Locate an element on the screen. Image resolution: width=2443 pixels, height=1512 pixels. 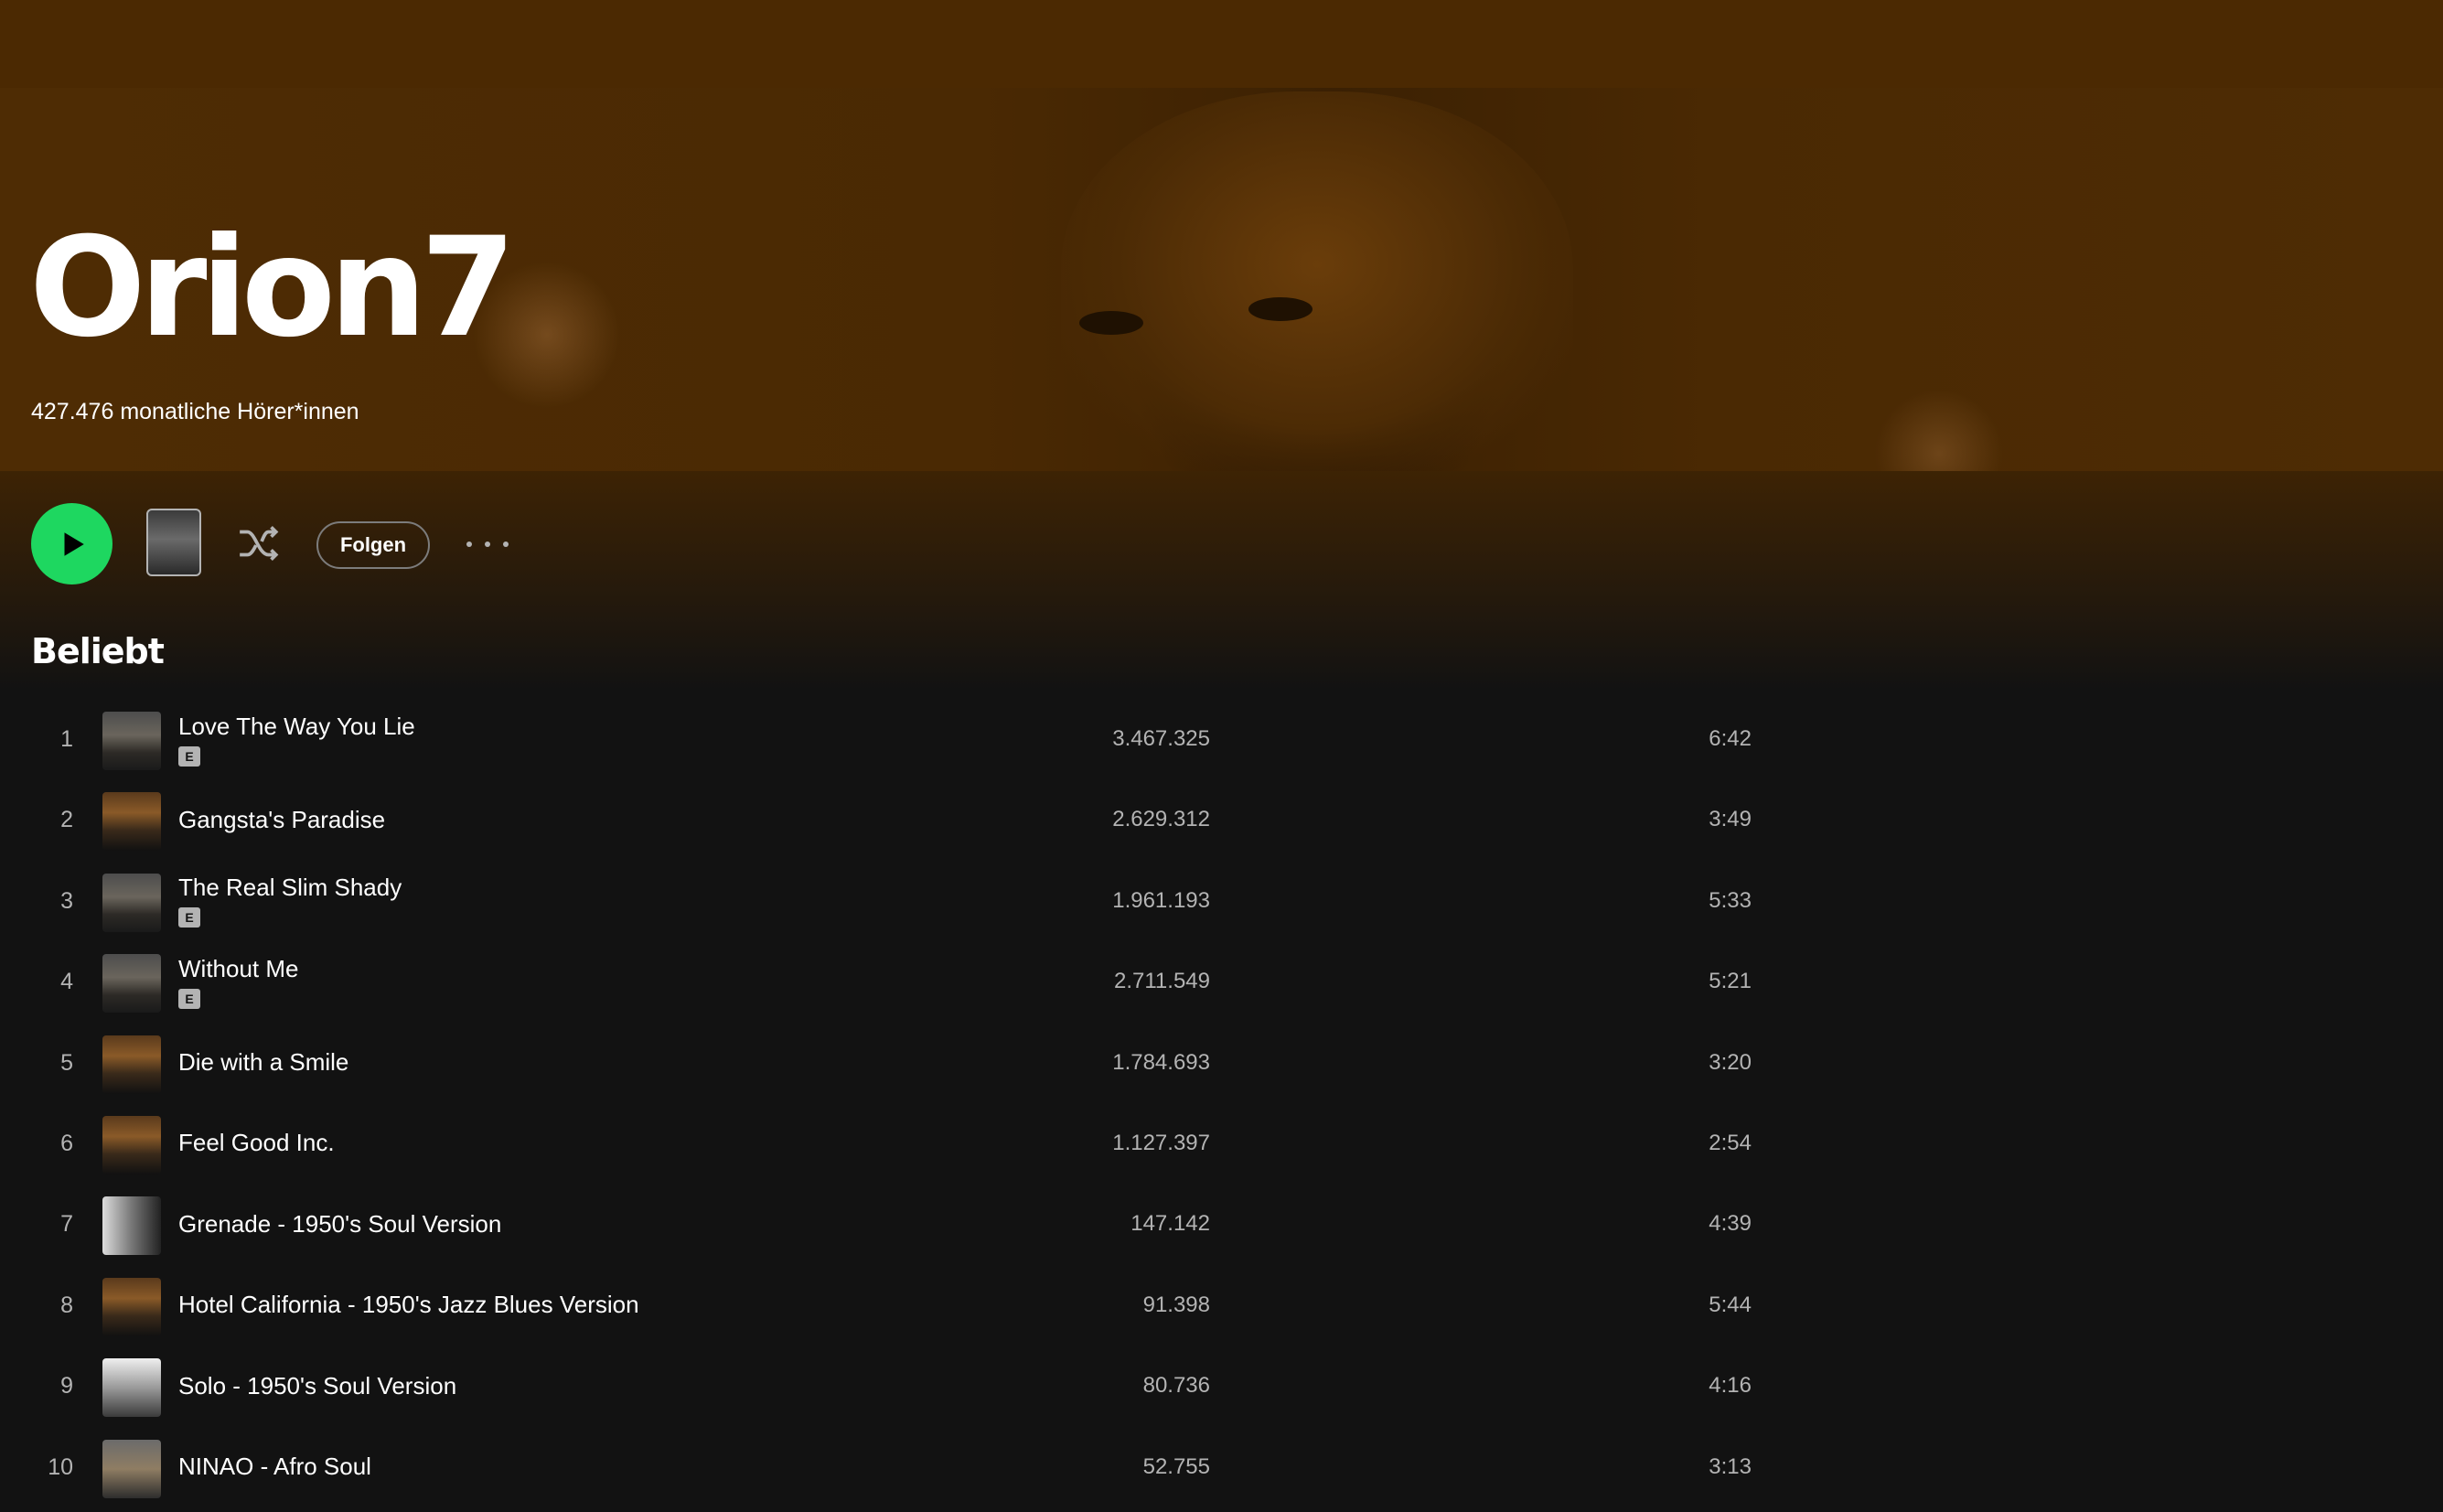
track-number: 8 is located at coordinates (66, 1305).